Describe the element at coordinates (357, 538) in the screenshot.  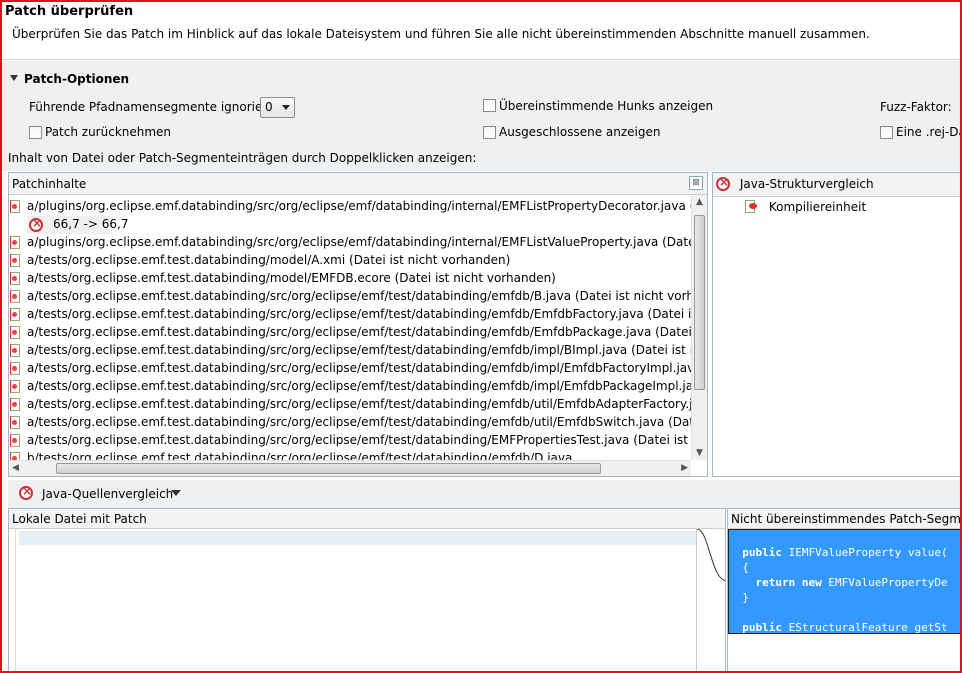
I see `current-line-highlight` at that location.